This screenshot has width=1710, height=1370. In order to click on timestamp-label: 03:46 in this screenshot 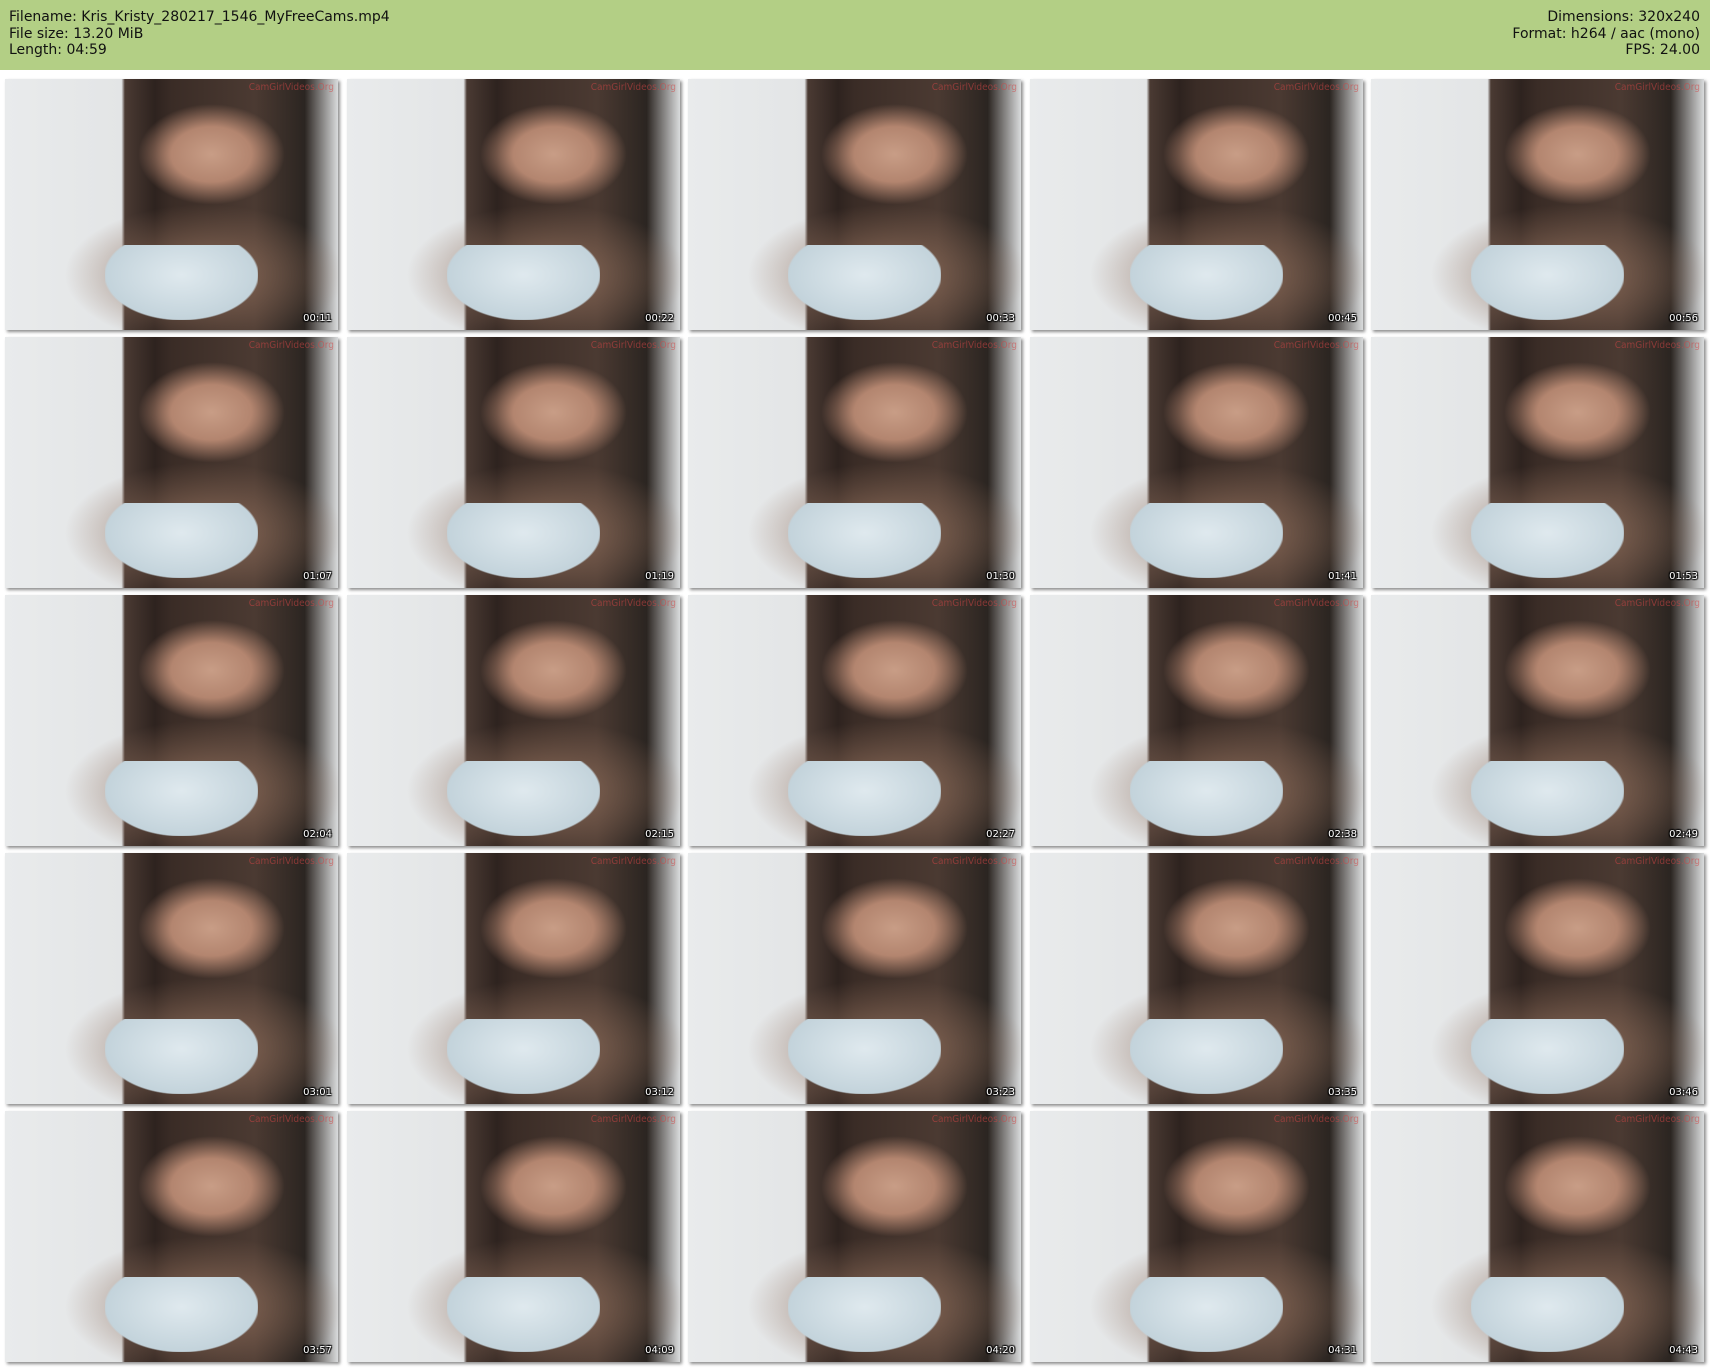, I will do `click(1683, 1092)`.